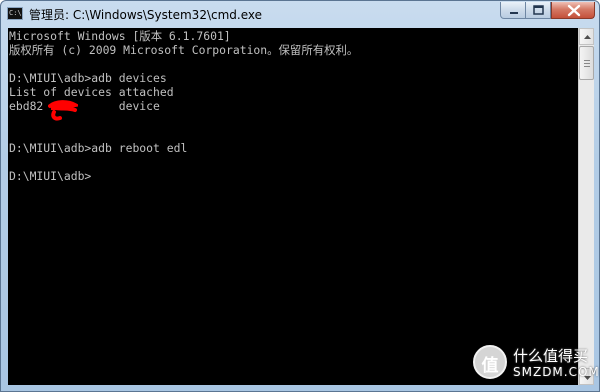 The width and height of the screenshot is (600, 392). I want to click on cmd-app-icon: C:\, so click(15, 13).